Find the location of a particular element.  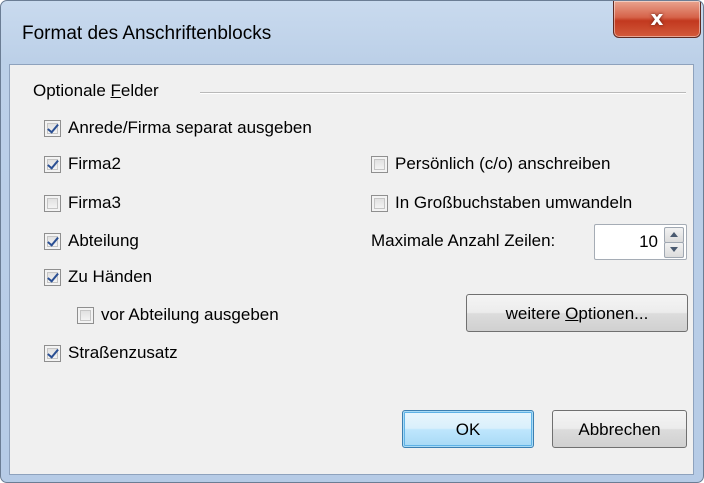

checkbox-strassenzusatz: Straßenzusatz is located at coordinates (111, 353).